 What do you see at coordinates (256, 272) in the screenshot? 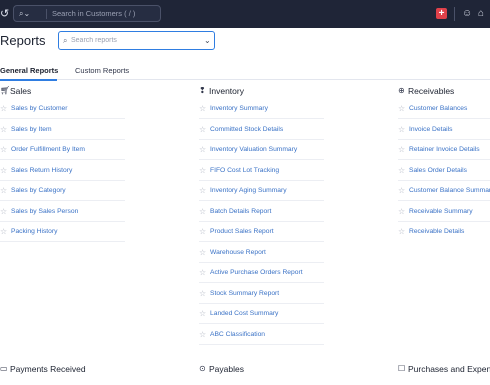
I see `report-link-label: Active Purchase Orders Report` at bounding box center [256, 272].